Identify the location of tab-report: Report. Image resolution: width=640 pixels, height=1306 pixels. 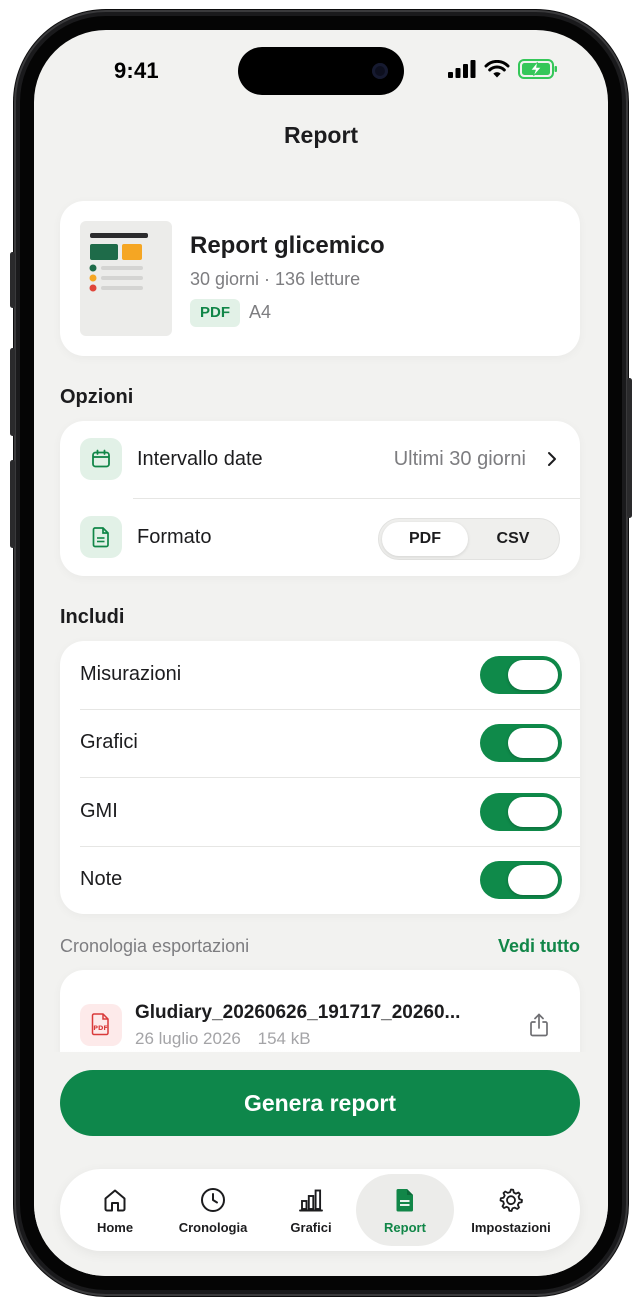
(405, 1210).